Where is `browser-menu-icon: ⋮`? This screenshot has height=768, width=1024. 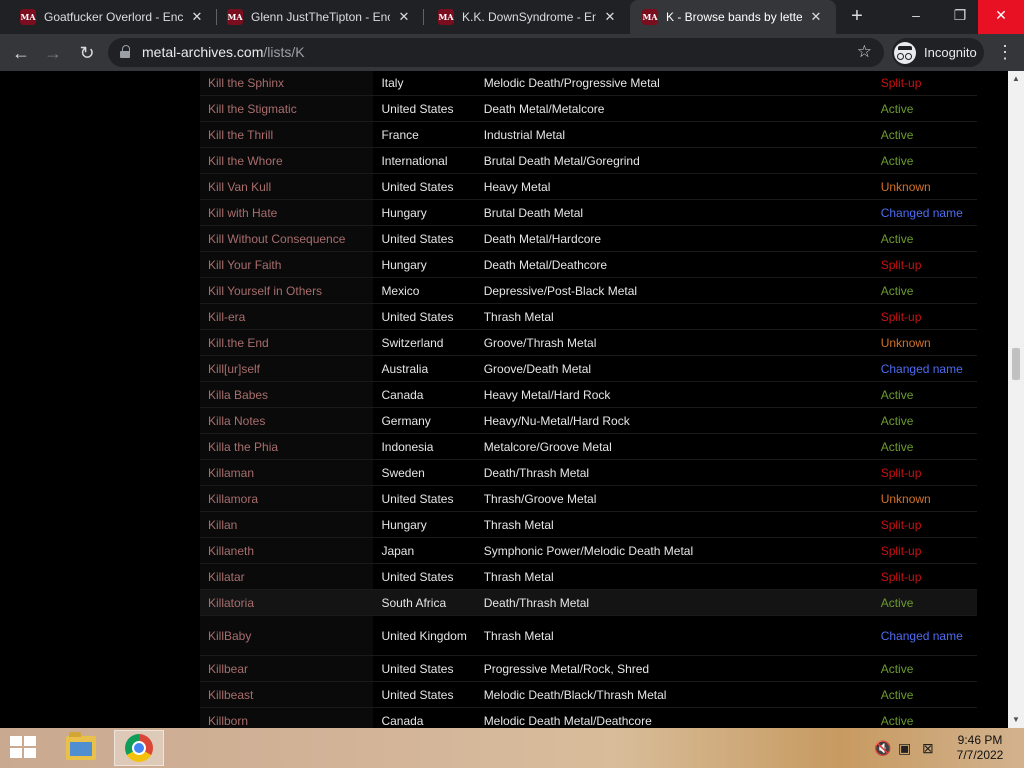
browser-menu-icon: ⋮ is located at coordinates (1005, 52).